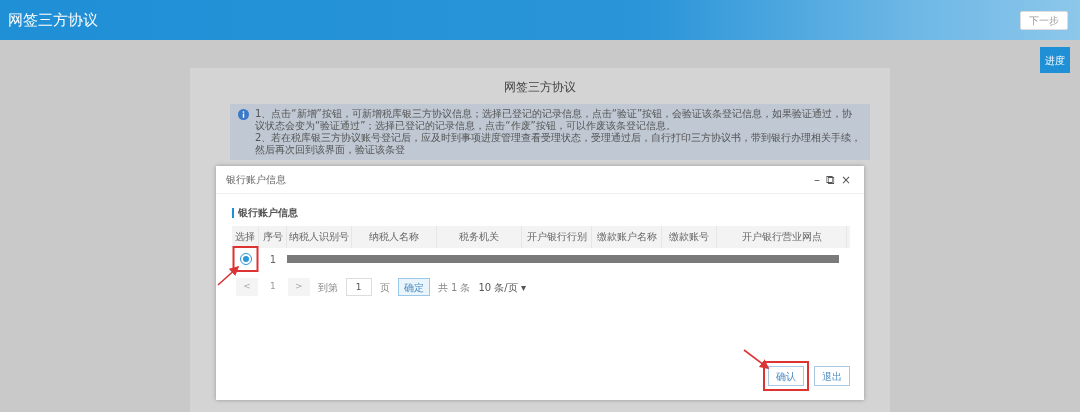 Image resolution: width=1080 pixels, height=412 pixels. What do you see at coordinates (540, 87) in the screenshot?
I see `panel-title: 网签三方协议` at bounding box center [540, 87].